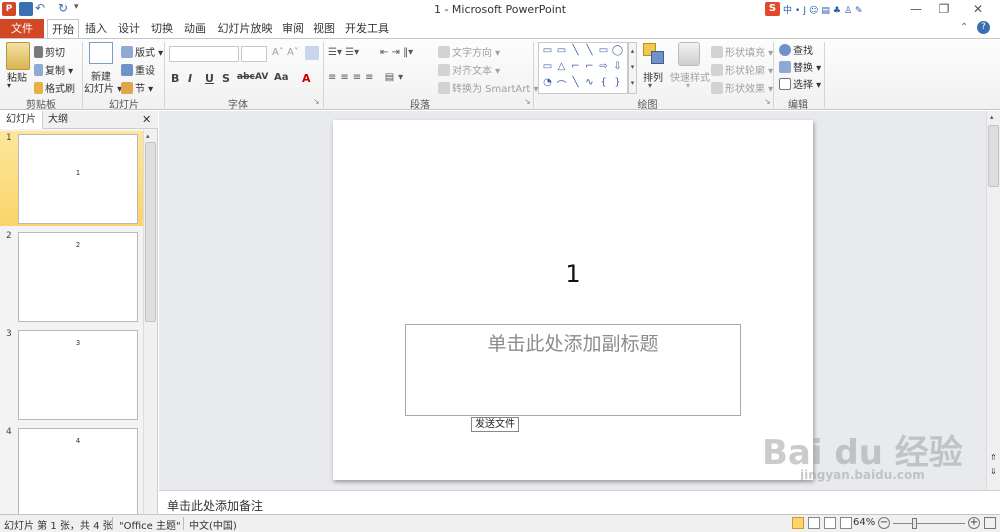 This screenshot has height=532, width=1000. Describe the element at coordinates (929, 523) in the screenshot. I see `zoom-slider-track` at that location.